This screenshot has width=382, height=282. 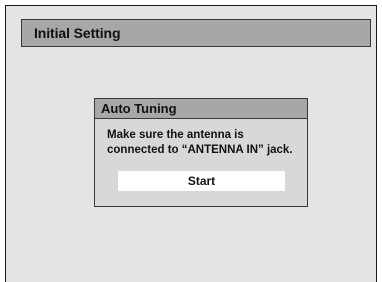 What do you see at coordinates (201, 181) in the screenshot?
I see `start-button: Start` at bounding box center [201, 181].